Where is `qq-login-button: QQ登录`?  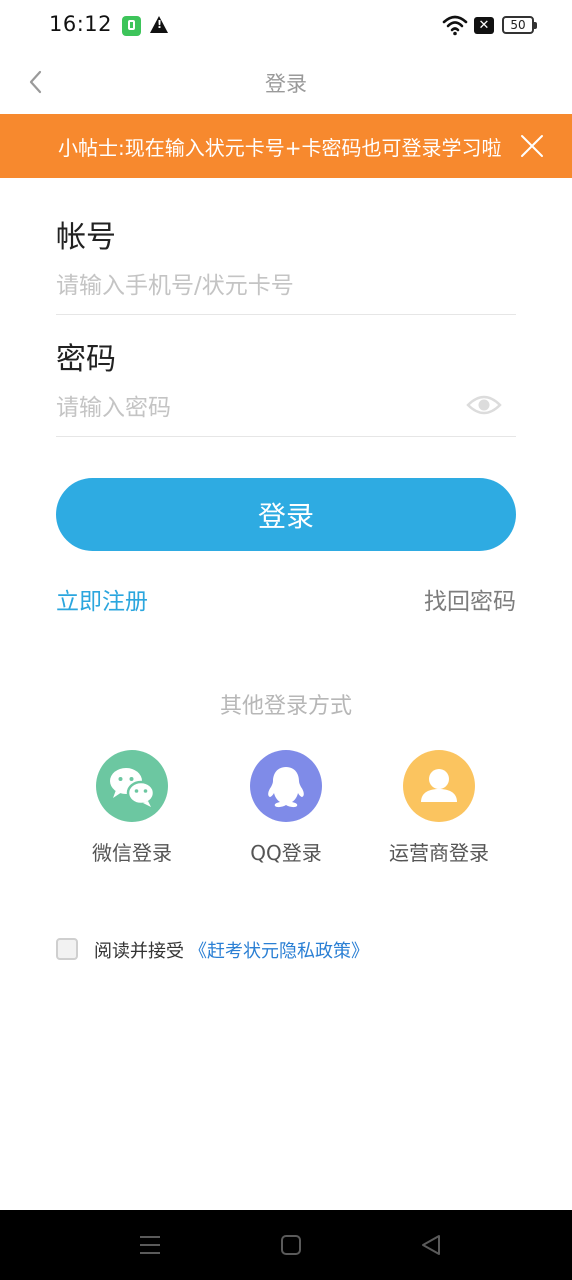 qq-login-button: QQ登录 is located at coordinates (286, 810).